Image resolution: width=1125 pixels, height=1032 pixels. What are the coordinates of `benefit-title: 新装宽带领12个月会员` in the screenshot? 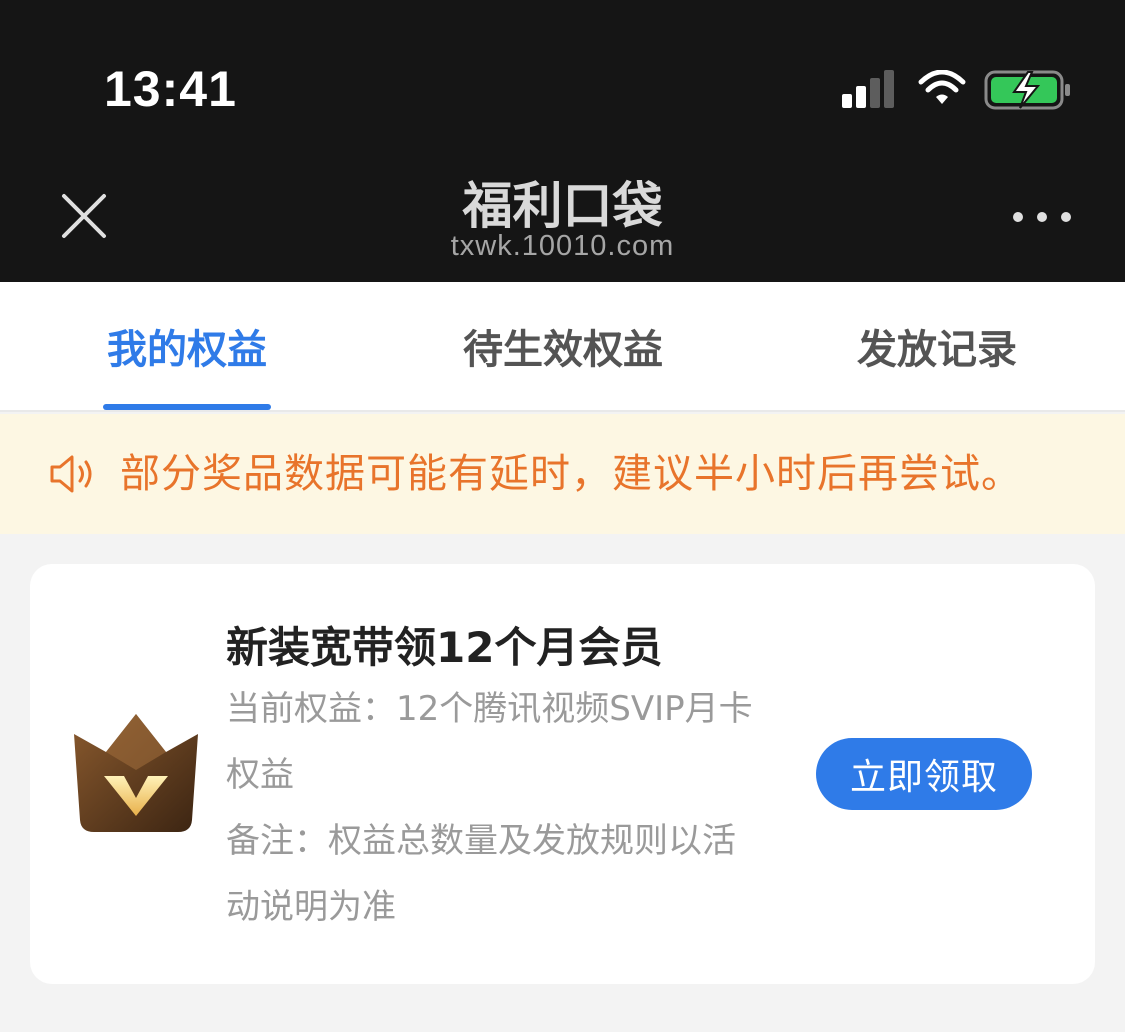 It's located at (444, 647).